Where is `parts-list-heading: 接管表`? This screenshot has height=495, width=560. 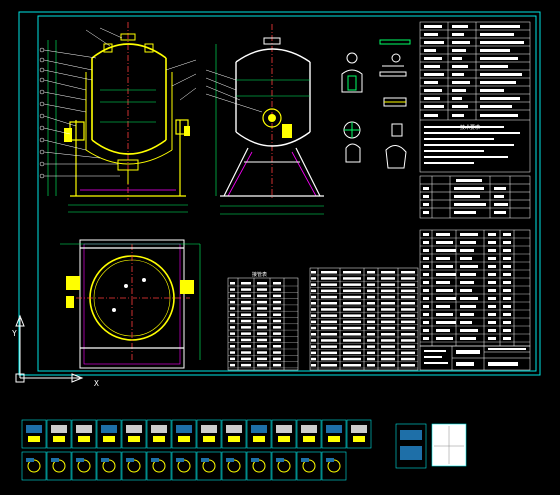 parts-list-heading: 接管表 is located at coordinates (259, 274).